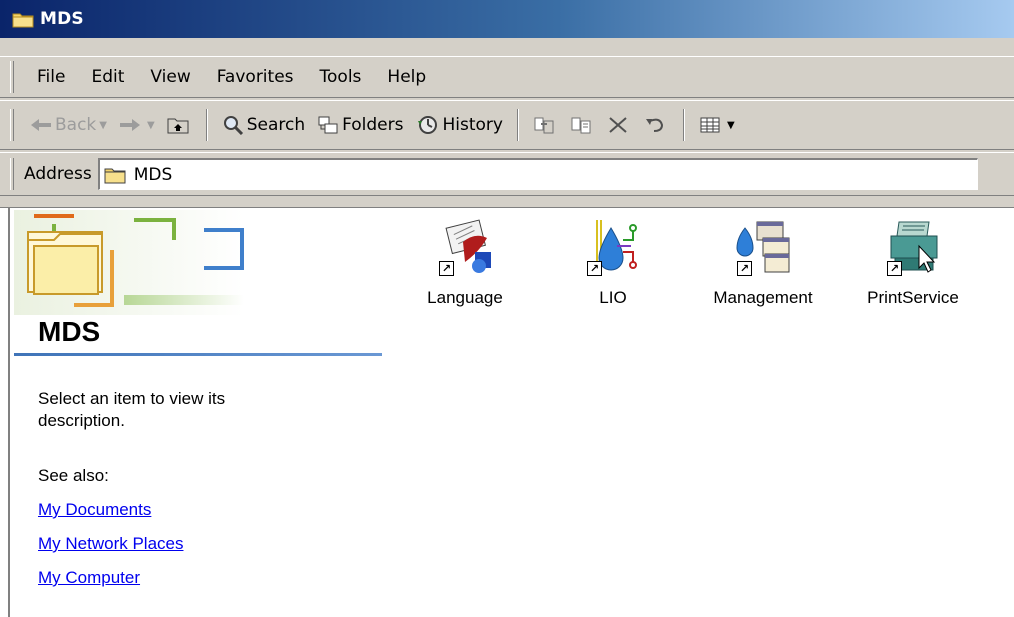 This screenshot has height=617, width=1014. Describe the element at coordinates (89, 578) in the screenshot. I see `link-my-computer: My Computer` at that location.